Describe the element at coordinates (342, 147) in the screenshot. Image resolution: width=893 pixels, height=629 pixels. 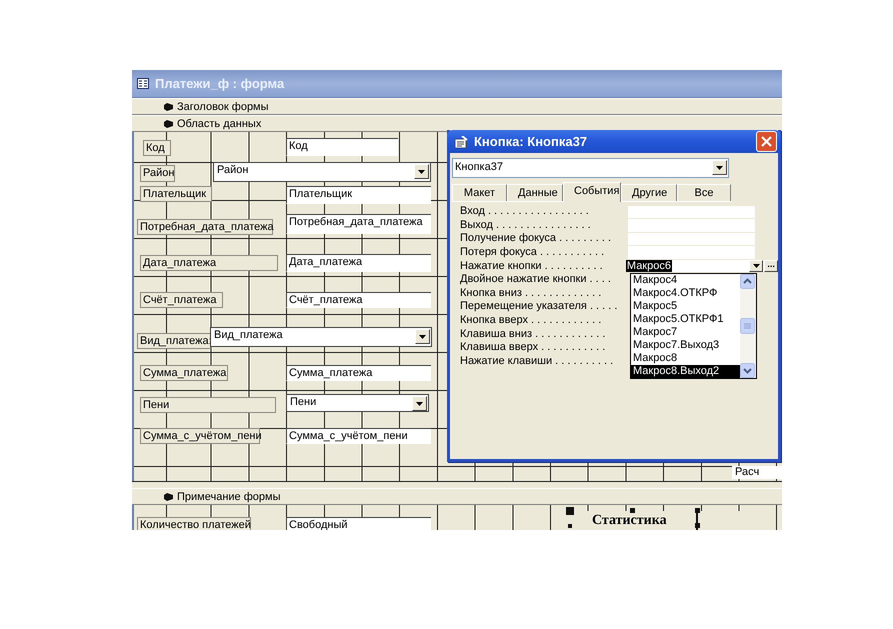
I see `text-box: Код` at that location.